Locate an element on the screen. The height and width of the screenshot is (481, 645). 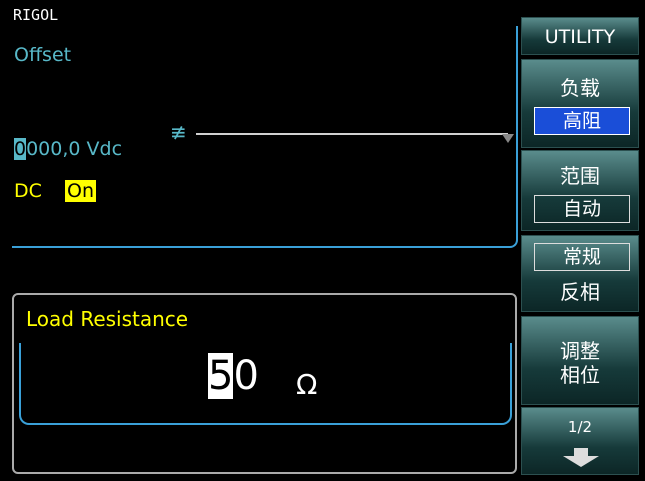
polarity-option-normal: 常规 is located at coordinates (582, 257).